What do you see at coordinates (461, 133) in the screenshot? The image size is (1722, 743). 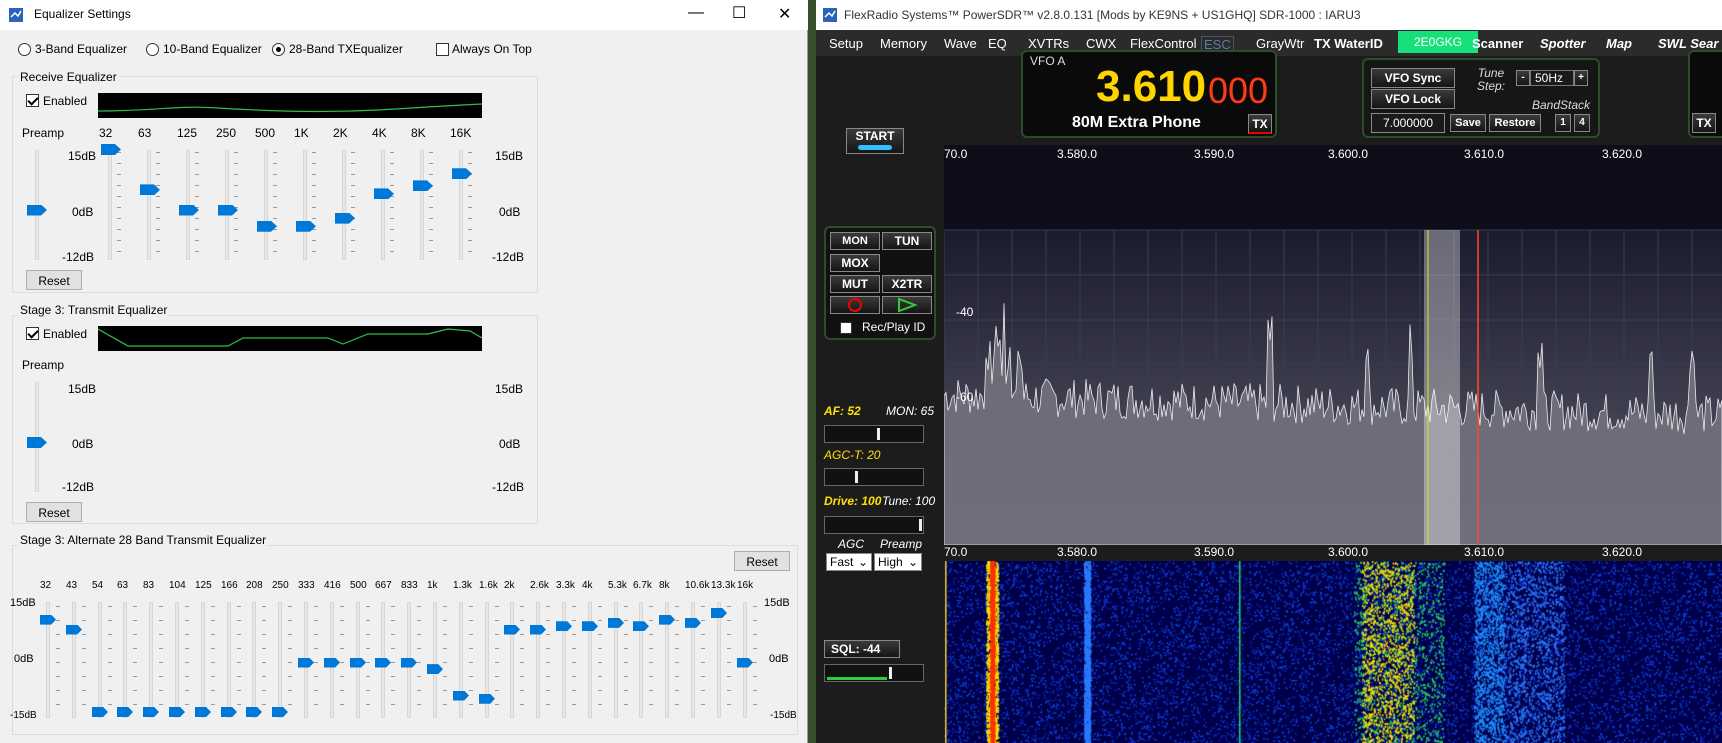 I see `receive-band-label: 16K` at bounding box center [461, 133].